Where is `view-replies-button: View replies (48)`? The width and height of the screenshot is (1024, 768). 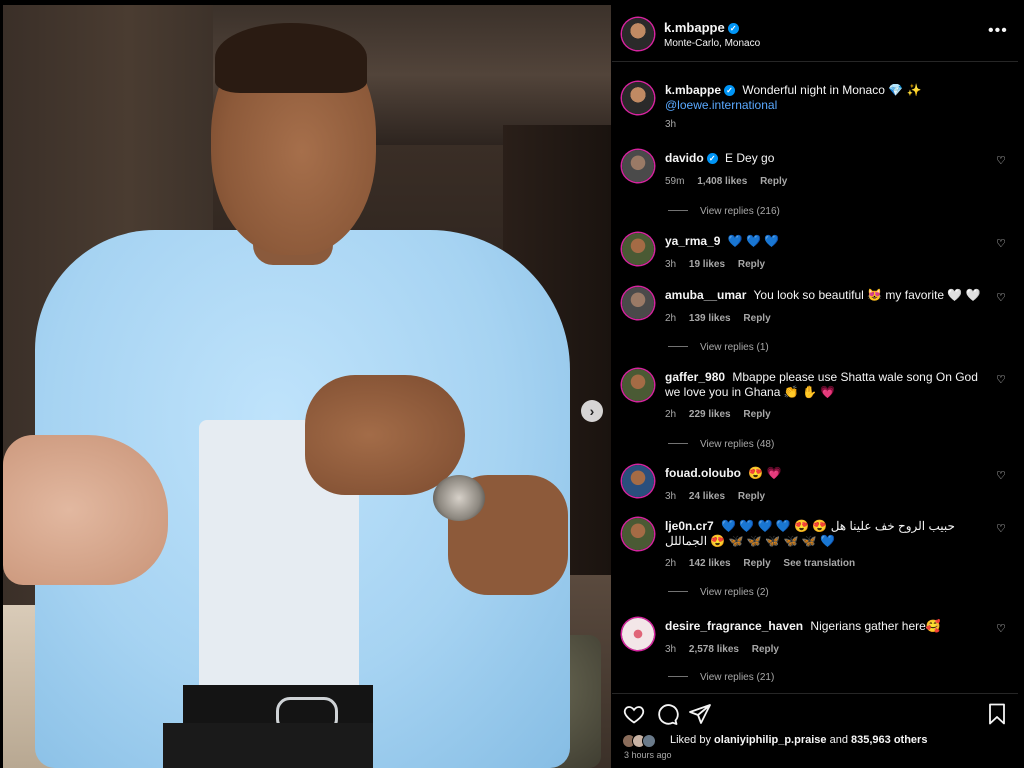
view-replies-button: View replies (48) is located at coordinates (721, 444).